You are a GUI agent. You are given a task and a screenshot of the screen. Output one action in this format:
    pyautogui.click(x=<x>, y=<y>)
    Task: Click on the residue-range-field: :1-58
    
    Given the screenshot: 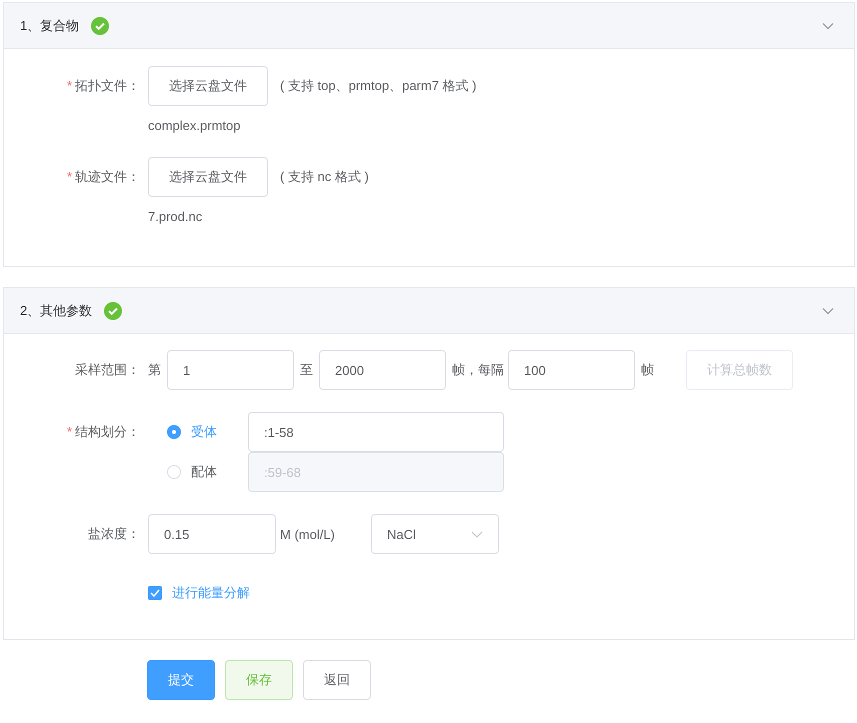 What is the action you would take?
    pyautogui.click(x=376, y=432)
    